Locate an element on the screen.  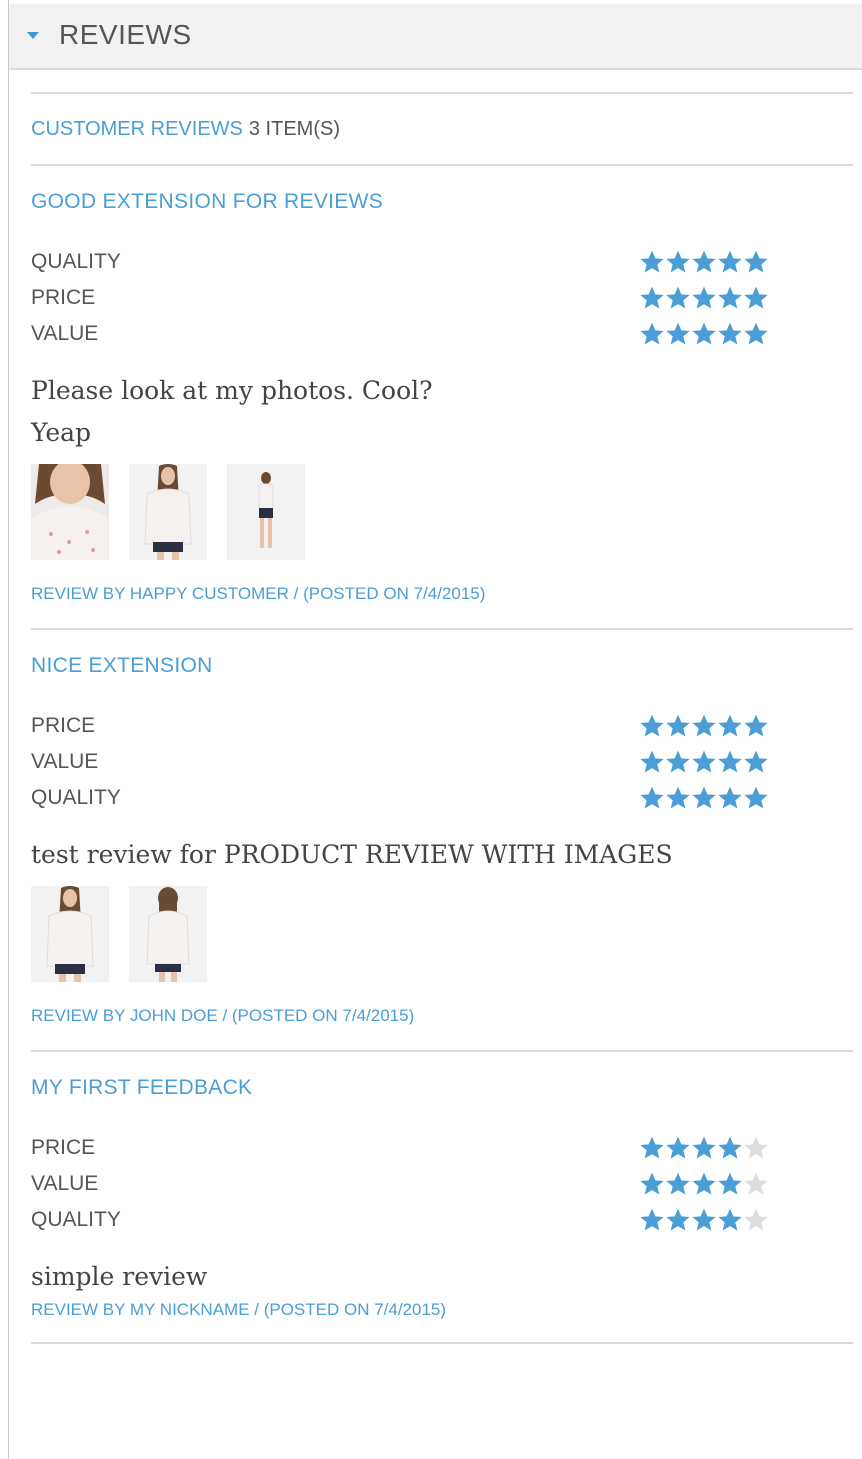
review-text: Yeap is located at coordinates (61, 432).